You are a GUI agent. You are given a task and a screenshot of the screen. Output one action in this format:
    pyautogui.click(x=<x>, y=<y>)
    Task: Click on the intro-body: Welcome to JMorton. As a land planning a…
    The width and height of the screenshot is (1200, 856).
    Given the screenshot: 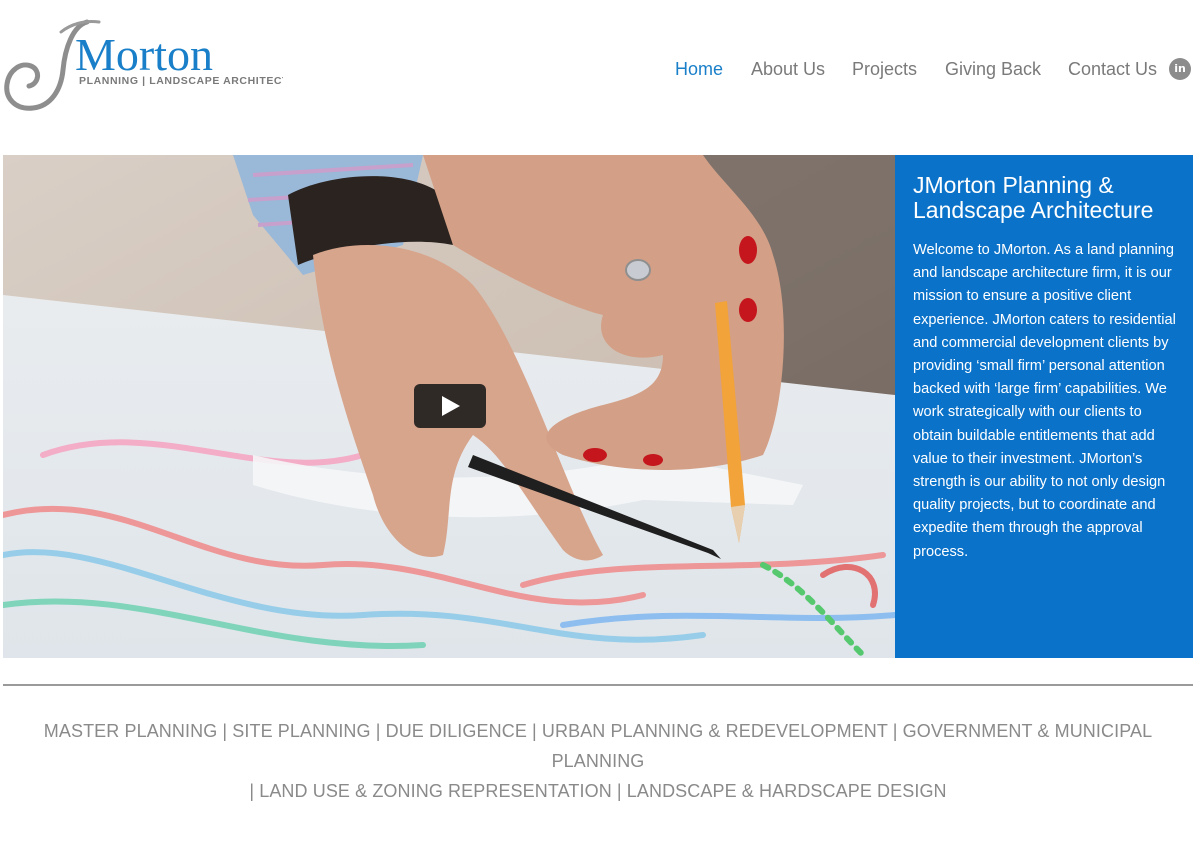 What is the action you would take?
    pyautogui.click(x=1044, y=401)
    